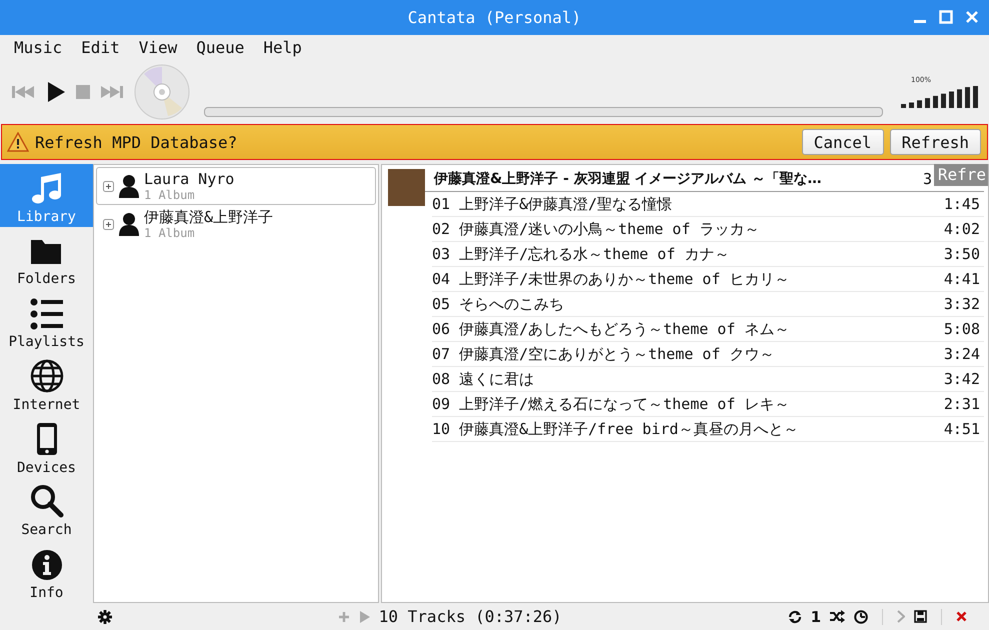 Image resolution: width=989 pixels, height=630 pixels. Describe the element at coordinates (611, 329) in the screenshot. I see `track-title: 06 伊藤真澄/あしたへもどろう～theme of ネム～` at that location.